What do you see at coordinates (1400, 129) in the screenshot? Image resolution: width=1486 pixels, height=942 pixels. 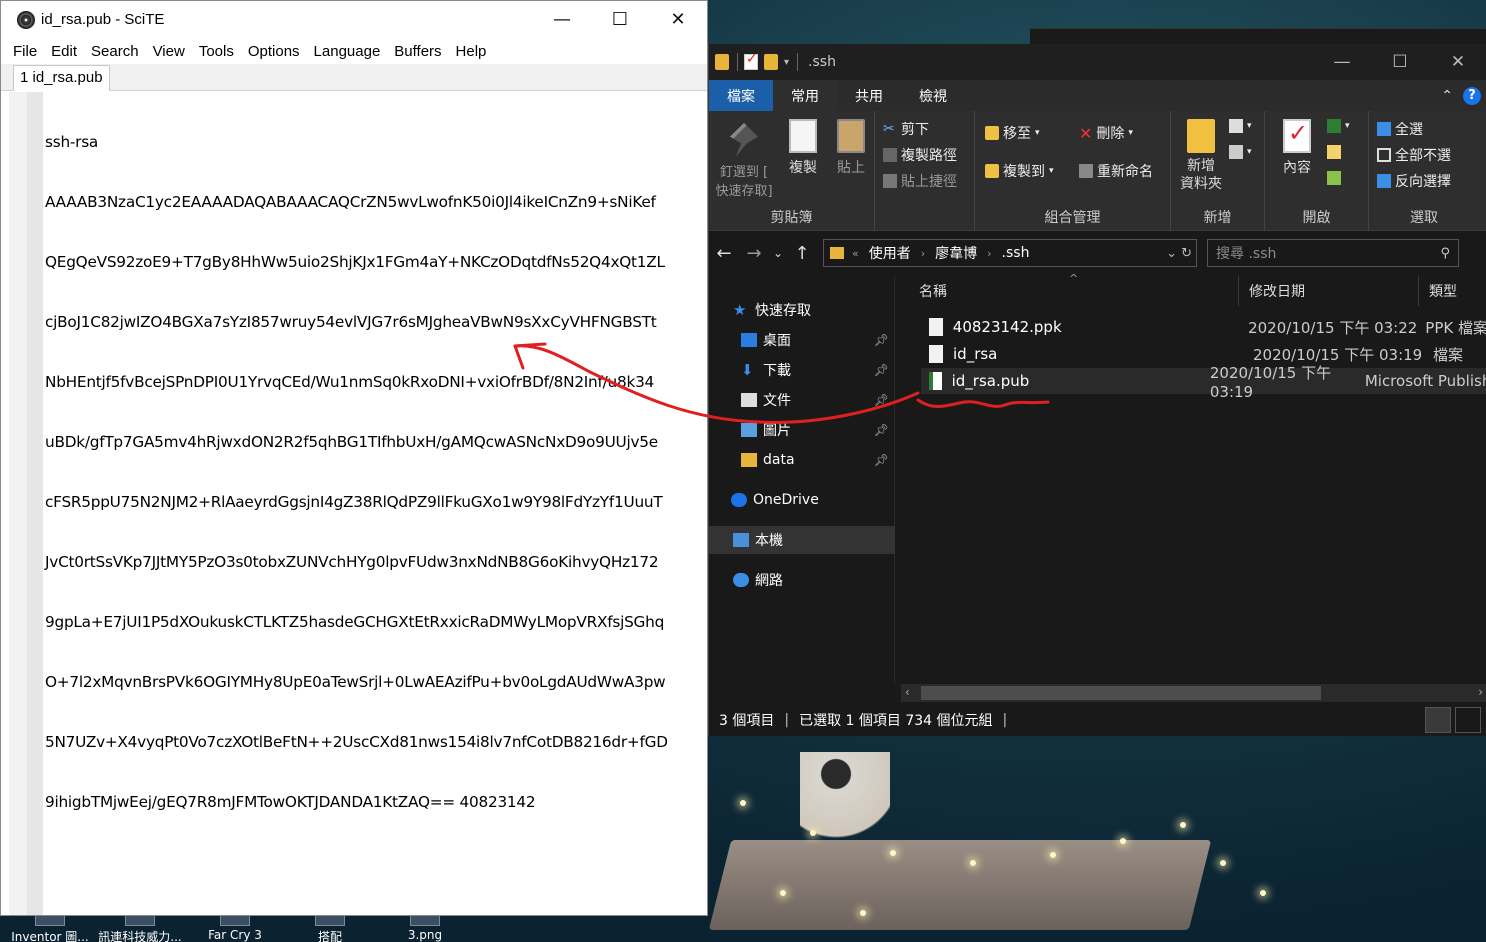 I see `select-all-button: 全選` at bounding box center [1400, 129].